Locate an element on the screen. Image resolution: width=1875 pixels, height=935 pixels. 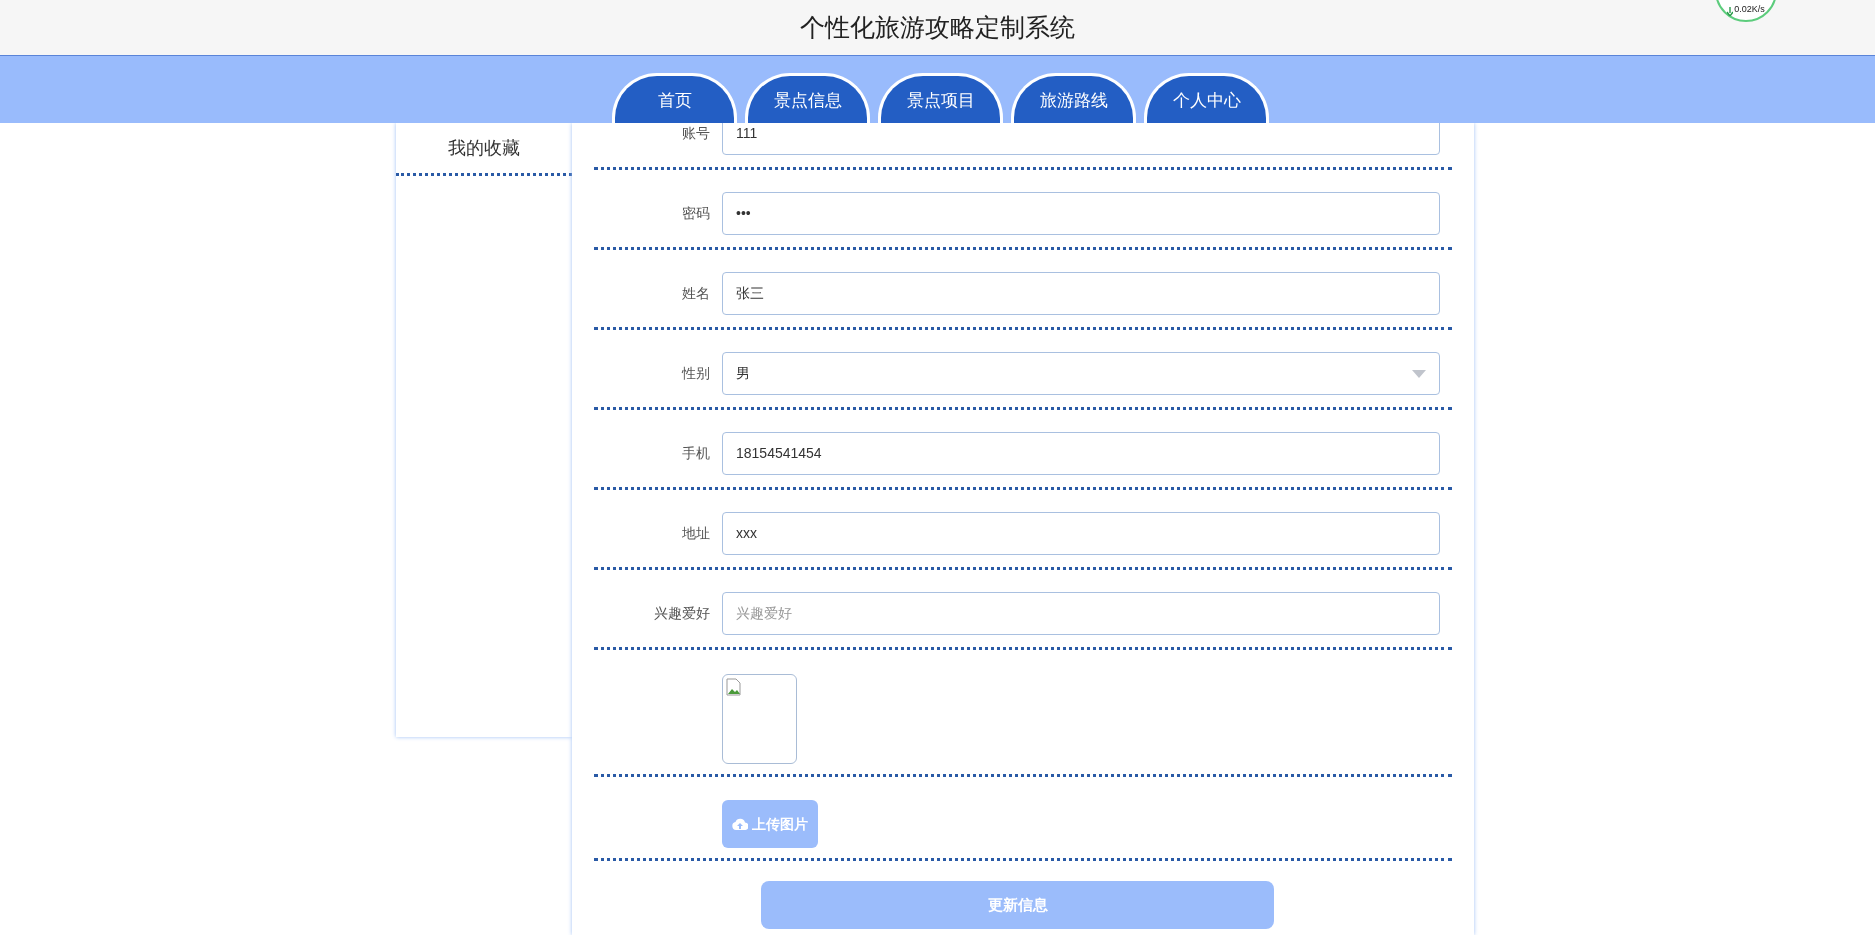
field-label: 账号 is located at coordinates (695, 133).